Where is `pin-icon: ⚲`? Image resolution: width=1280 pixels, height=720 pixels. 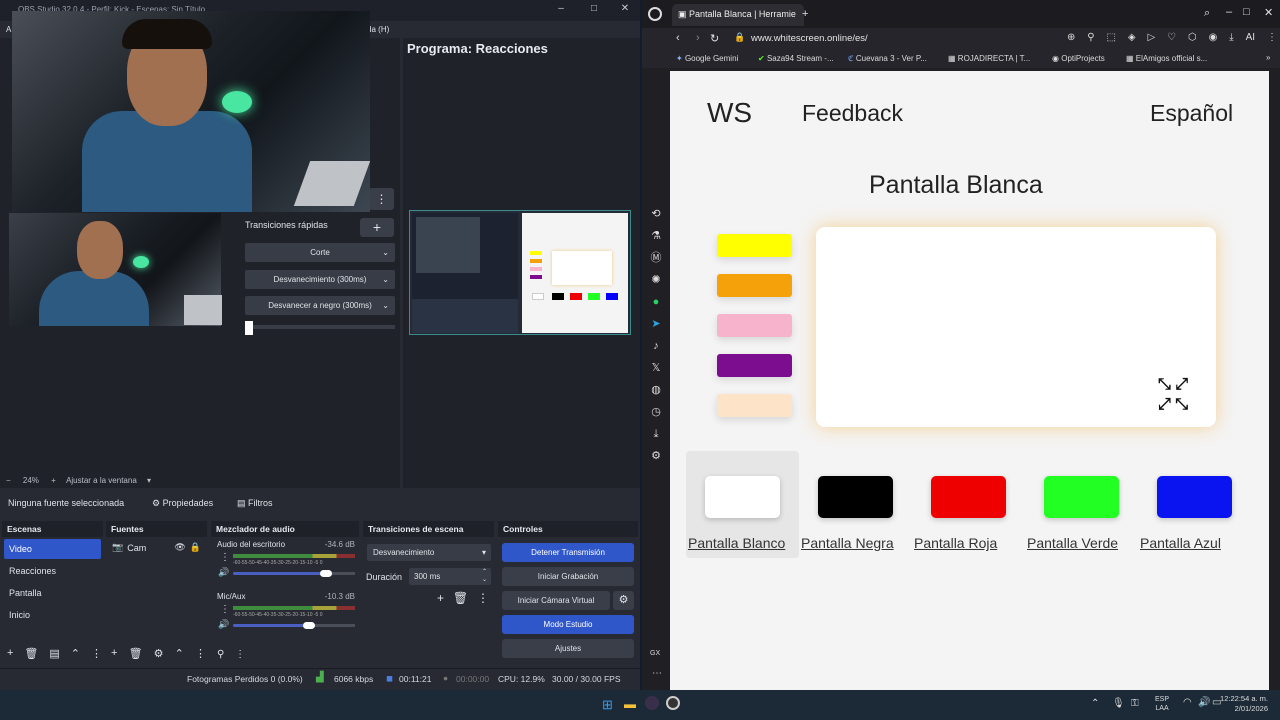
pin-icon: ⚲ is located at coordinates (1090, 37).